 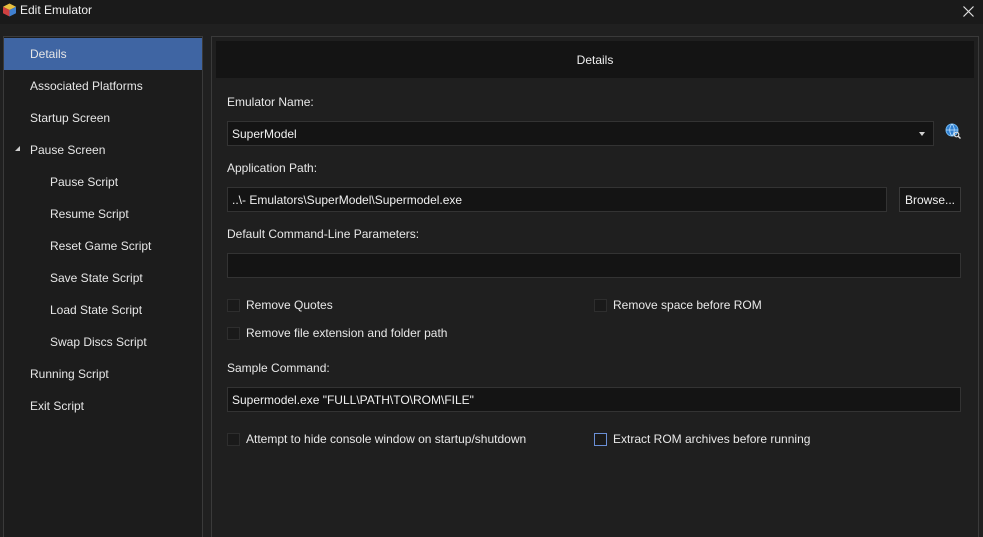 What do you see at coordinates (86, 86) in the screenshot?
I see `sidebar-item-label: Associated Platforms` at bounding box center [86, 86].